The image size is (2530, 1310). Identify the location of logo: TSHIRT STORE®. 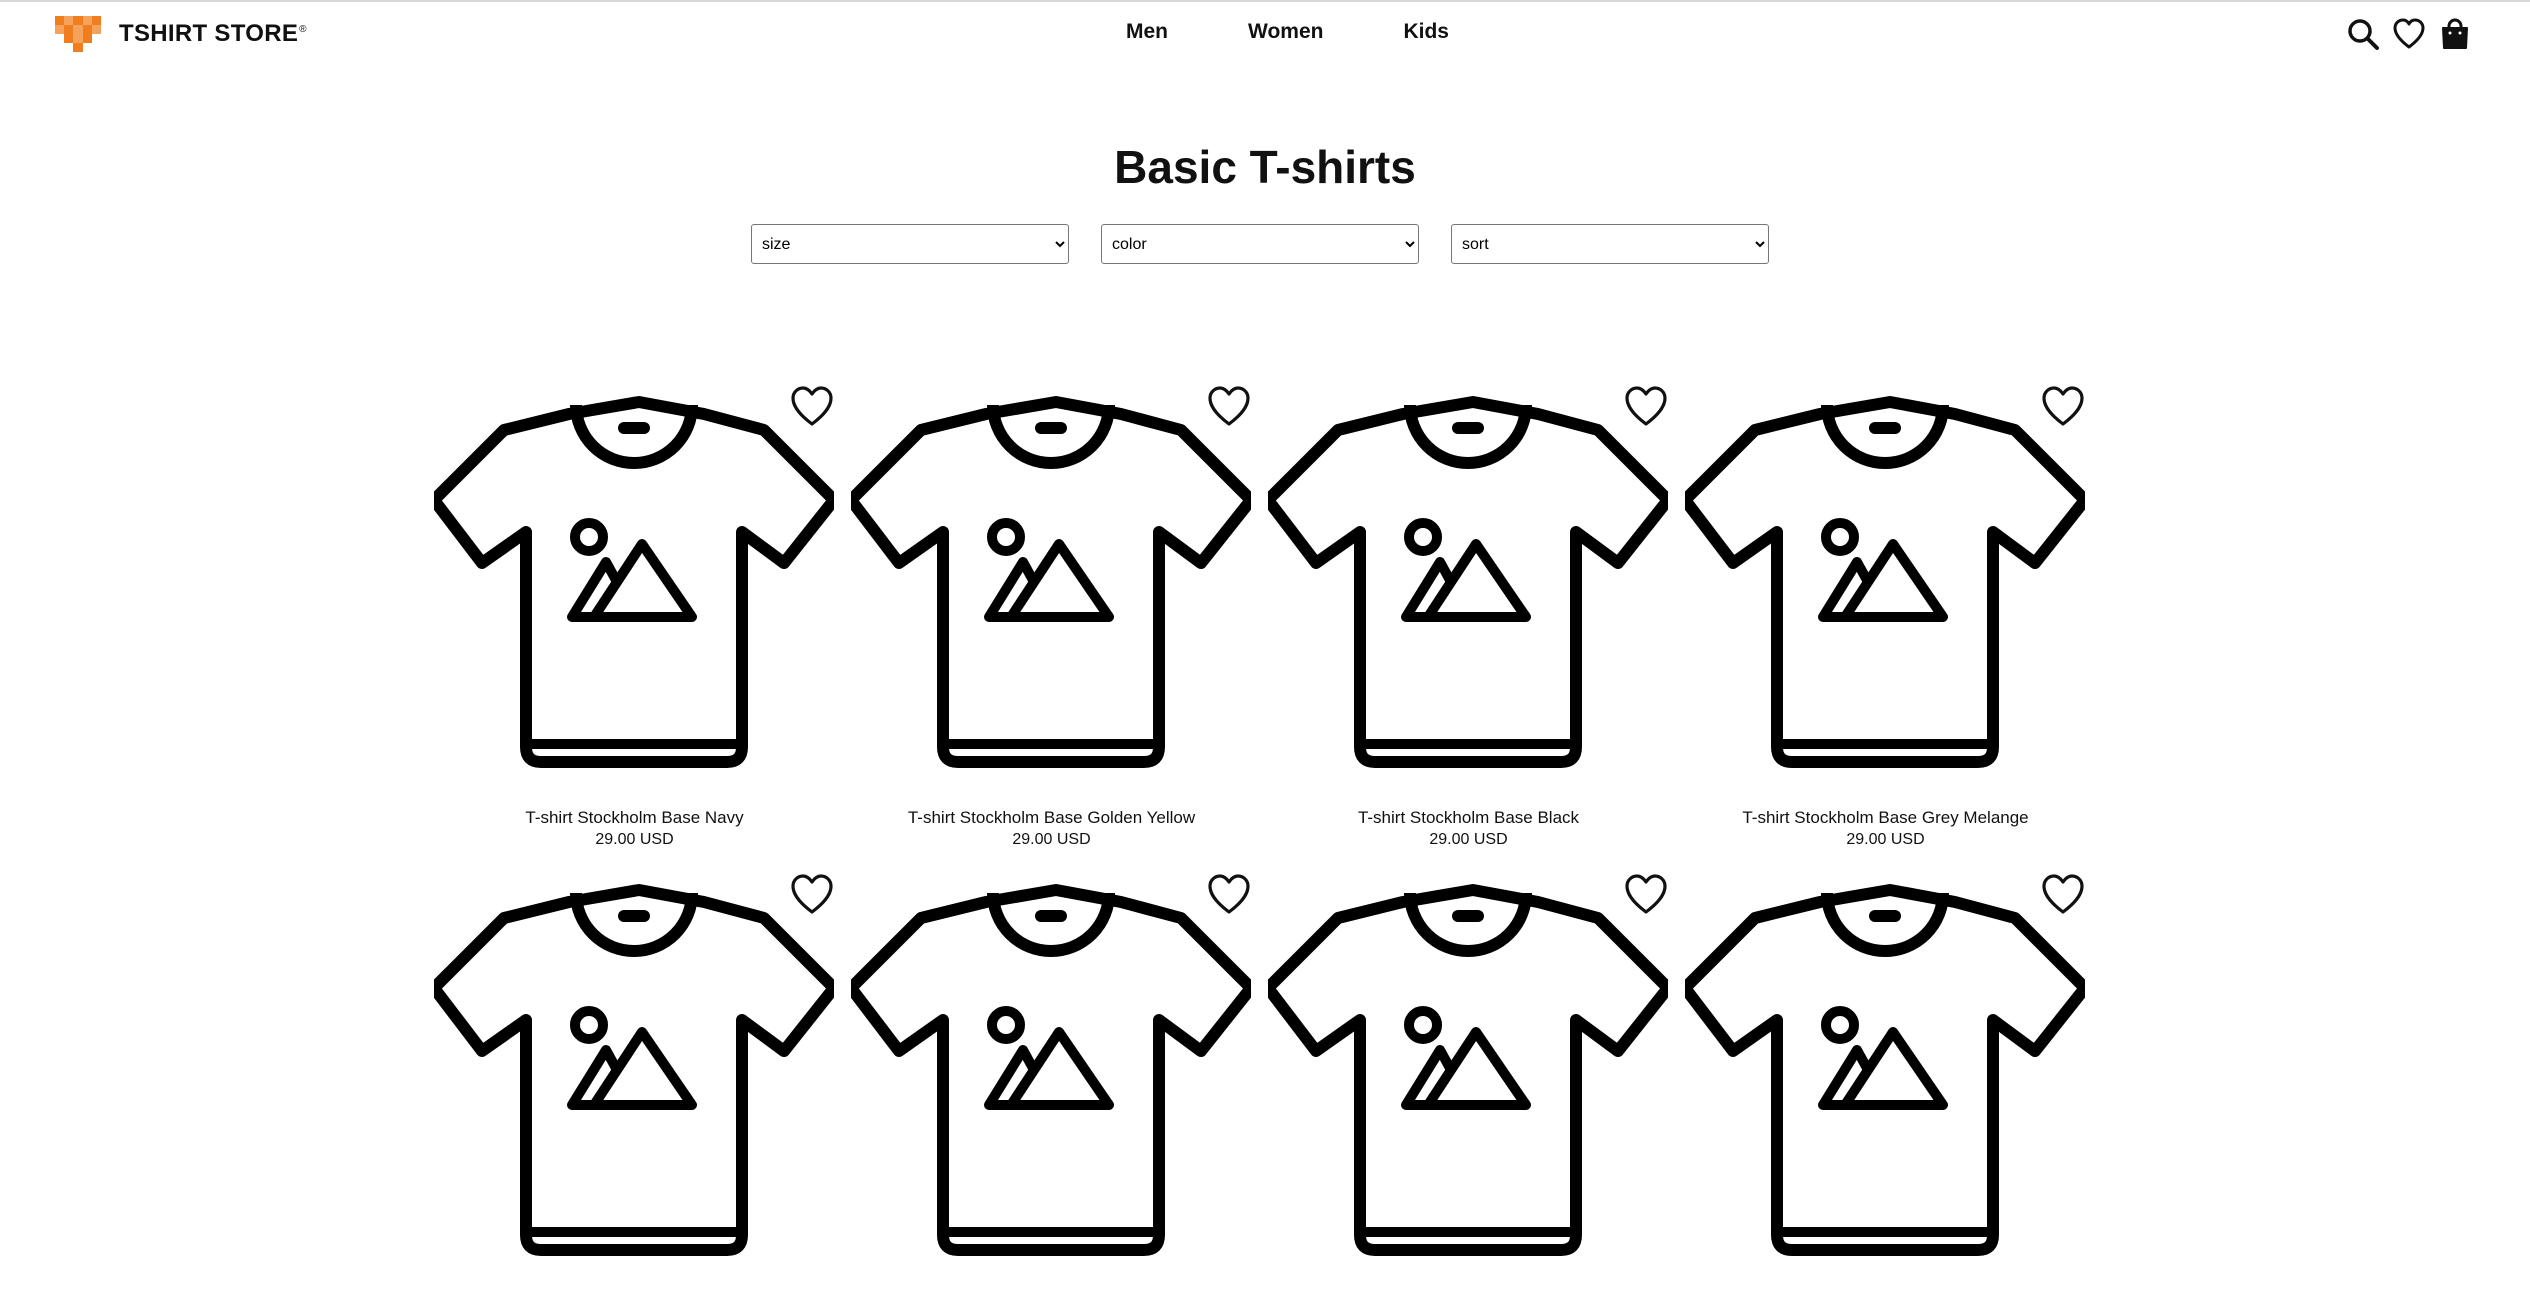
(181, 34).